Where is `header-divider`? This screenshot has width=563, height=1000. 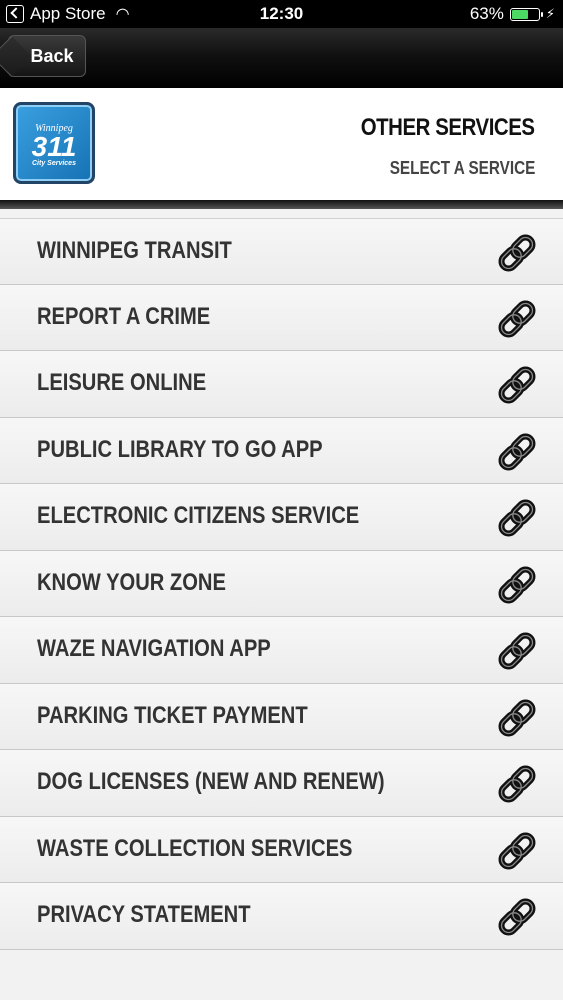
header-divider is located at coordinates (281, 204).